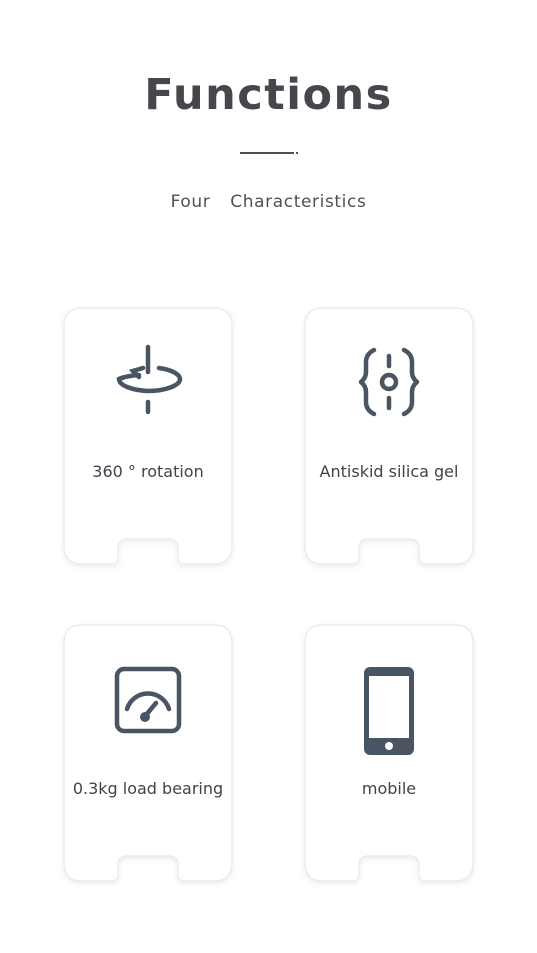  I want to click on rotation-360-icon, so click(149, 379).